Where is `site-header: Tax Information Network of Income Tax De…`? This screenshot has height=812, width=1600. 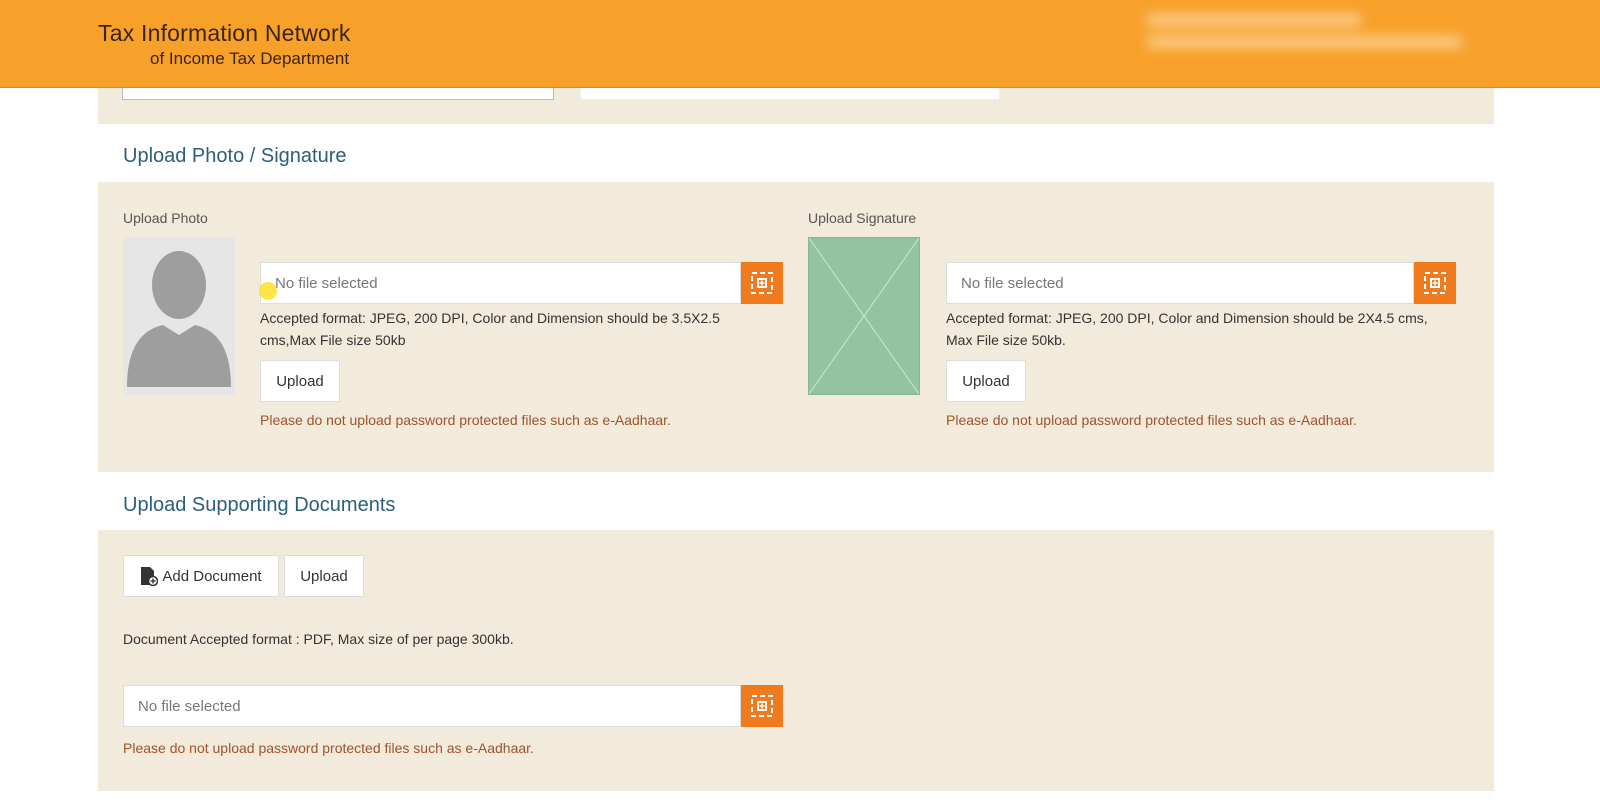 site-header: Tax Information Network of Income Tax De… is located at coordinates (800, 44).